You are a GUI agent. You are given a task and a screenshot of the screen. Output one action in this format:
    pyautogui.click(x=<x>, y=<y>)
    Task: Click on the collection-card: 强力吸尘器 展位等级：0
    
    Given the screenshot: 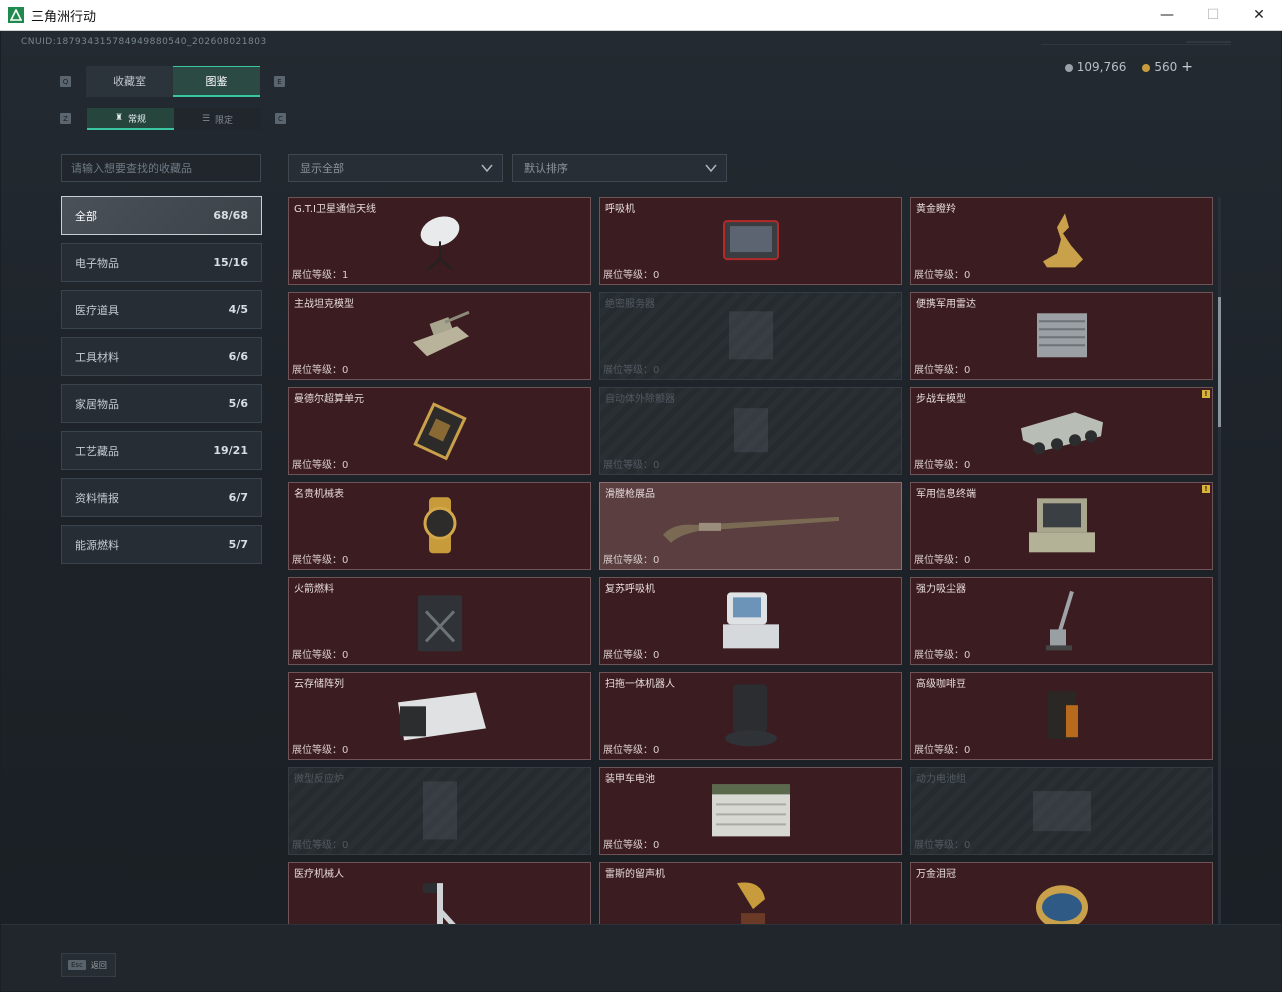 What is the action you would take?
    pyautogui.click(x=1061, y=621)
    